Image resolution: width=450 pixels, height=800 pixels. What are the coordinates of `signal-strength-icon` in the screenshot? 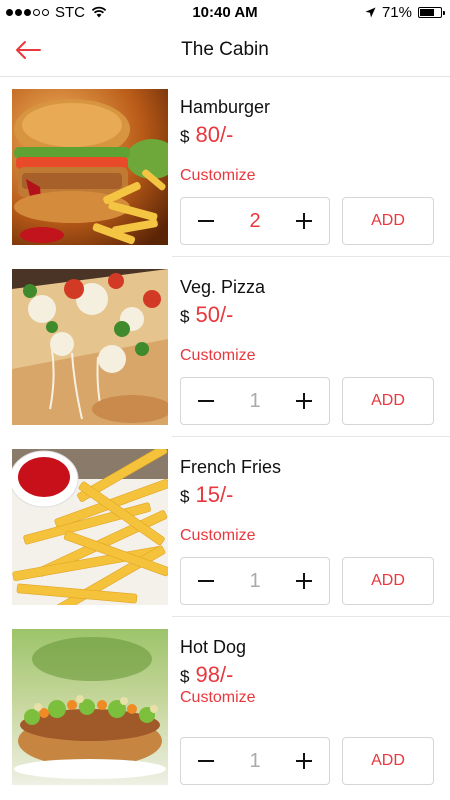 It's located at (27, 12).